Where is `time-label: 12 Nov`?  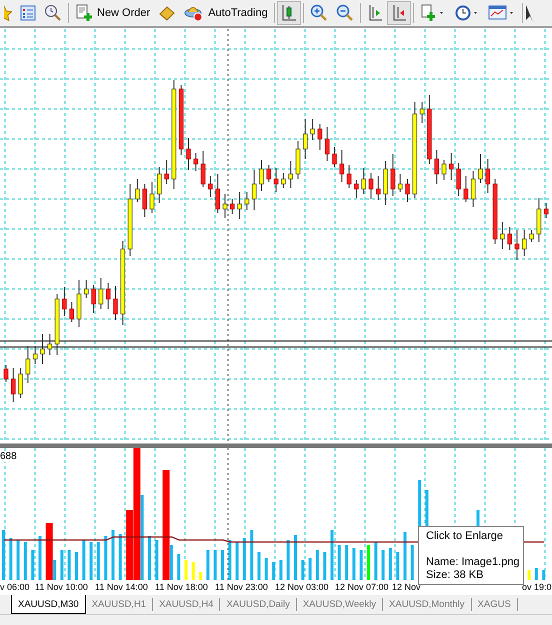 time-label: 12 Nov is located at coordinates (406, 587).